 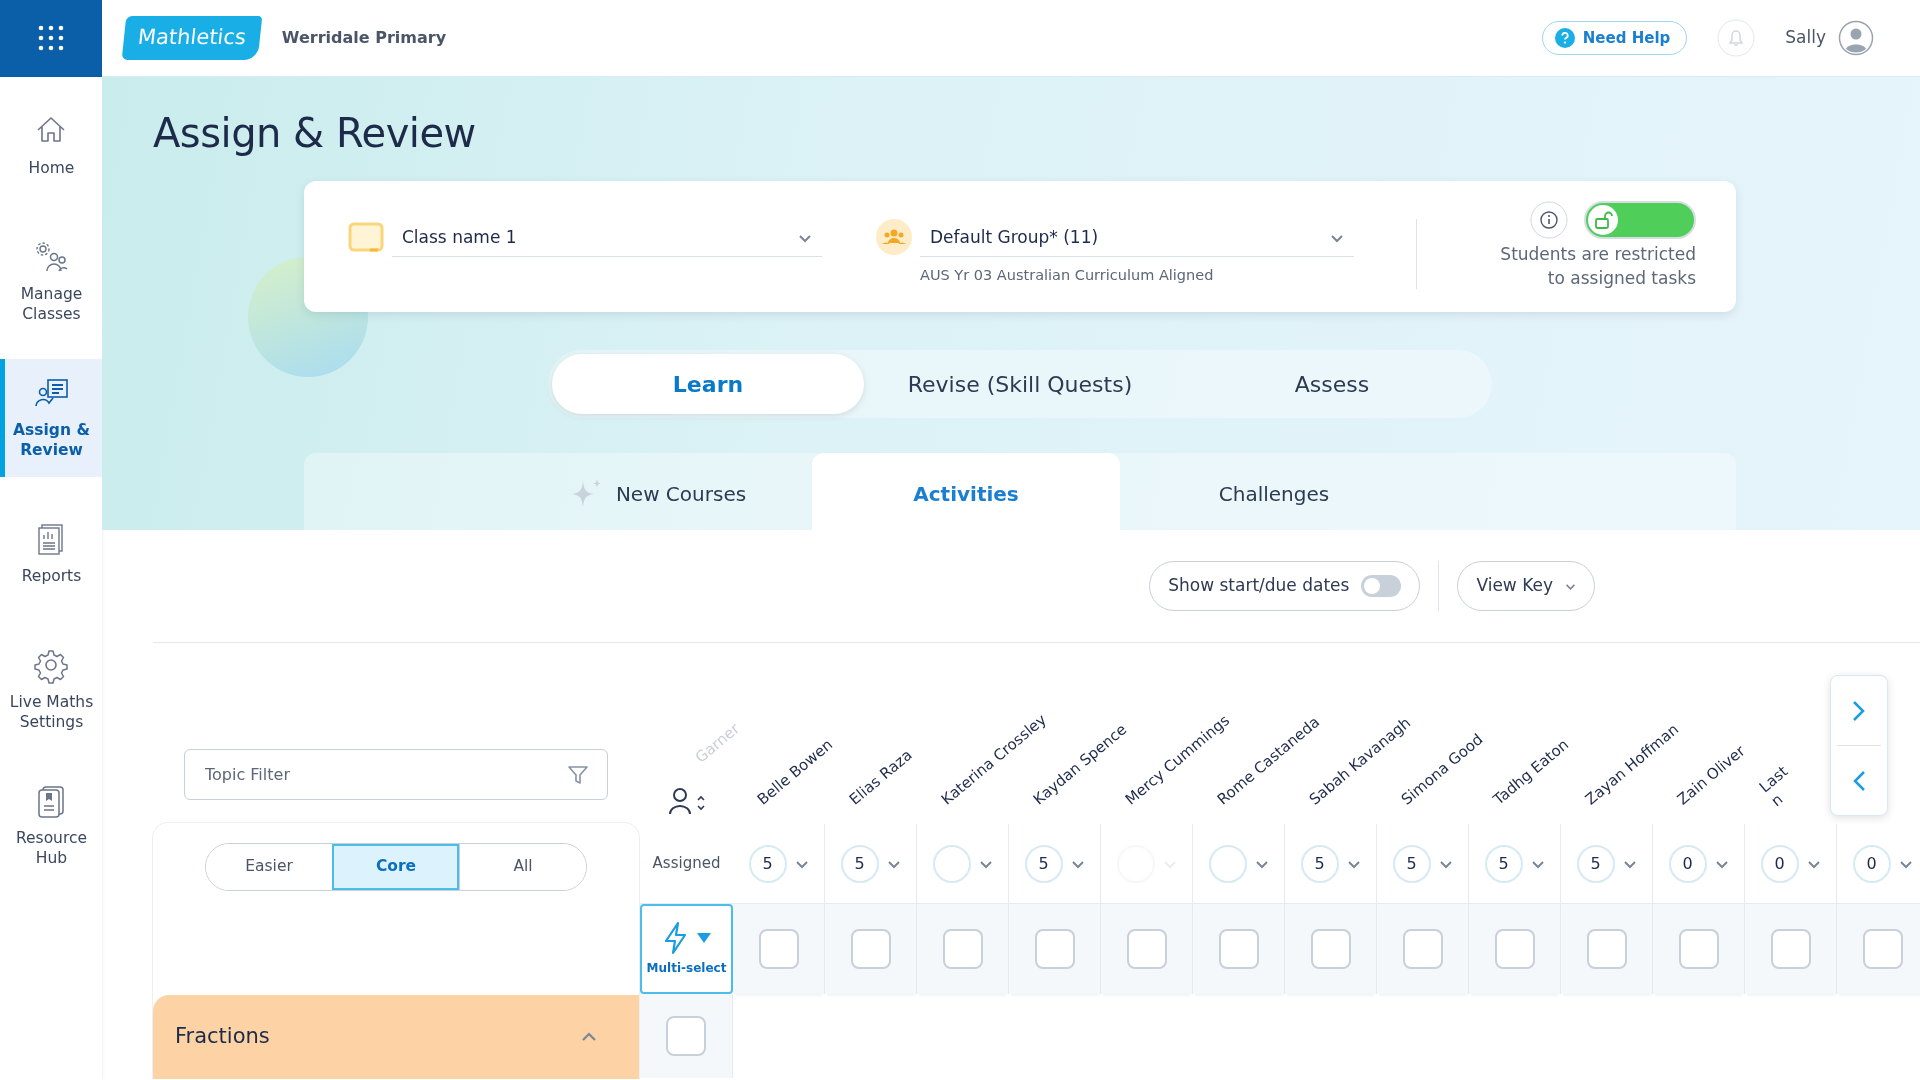 I want to click on toggle-switch, so click(x=1381, y=586).